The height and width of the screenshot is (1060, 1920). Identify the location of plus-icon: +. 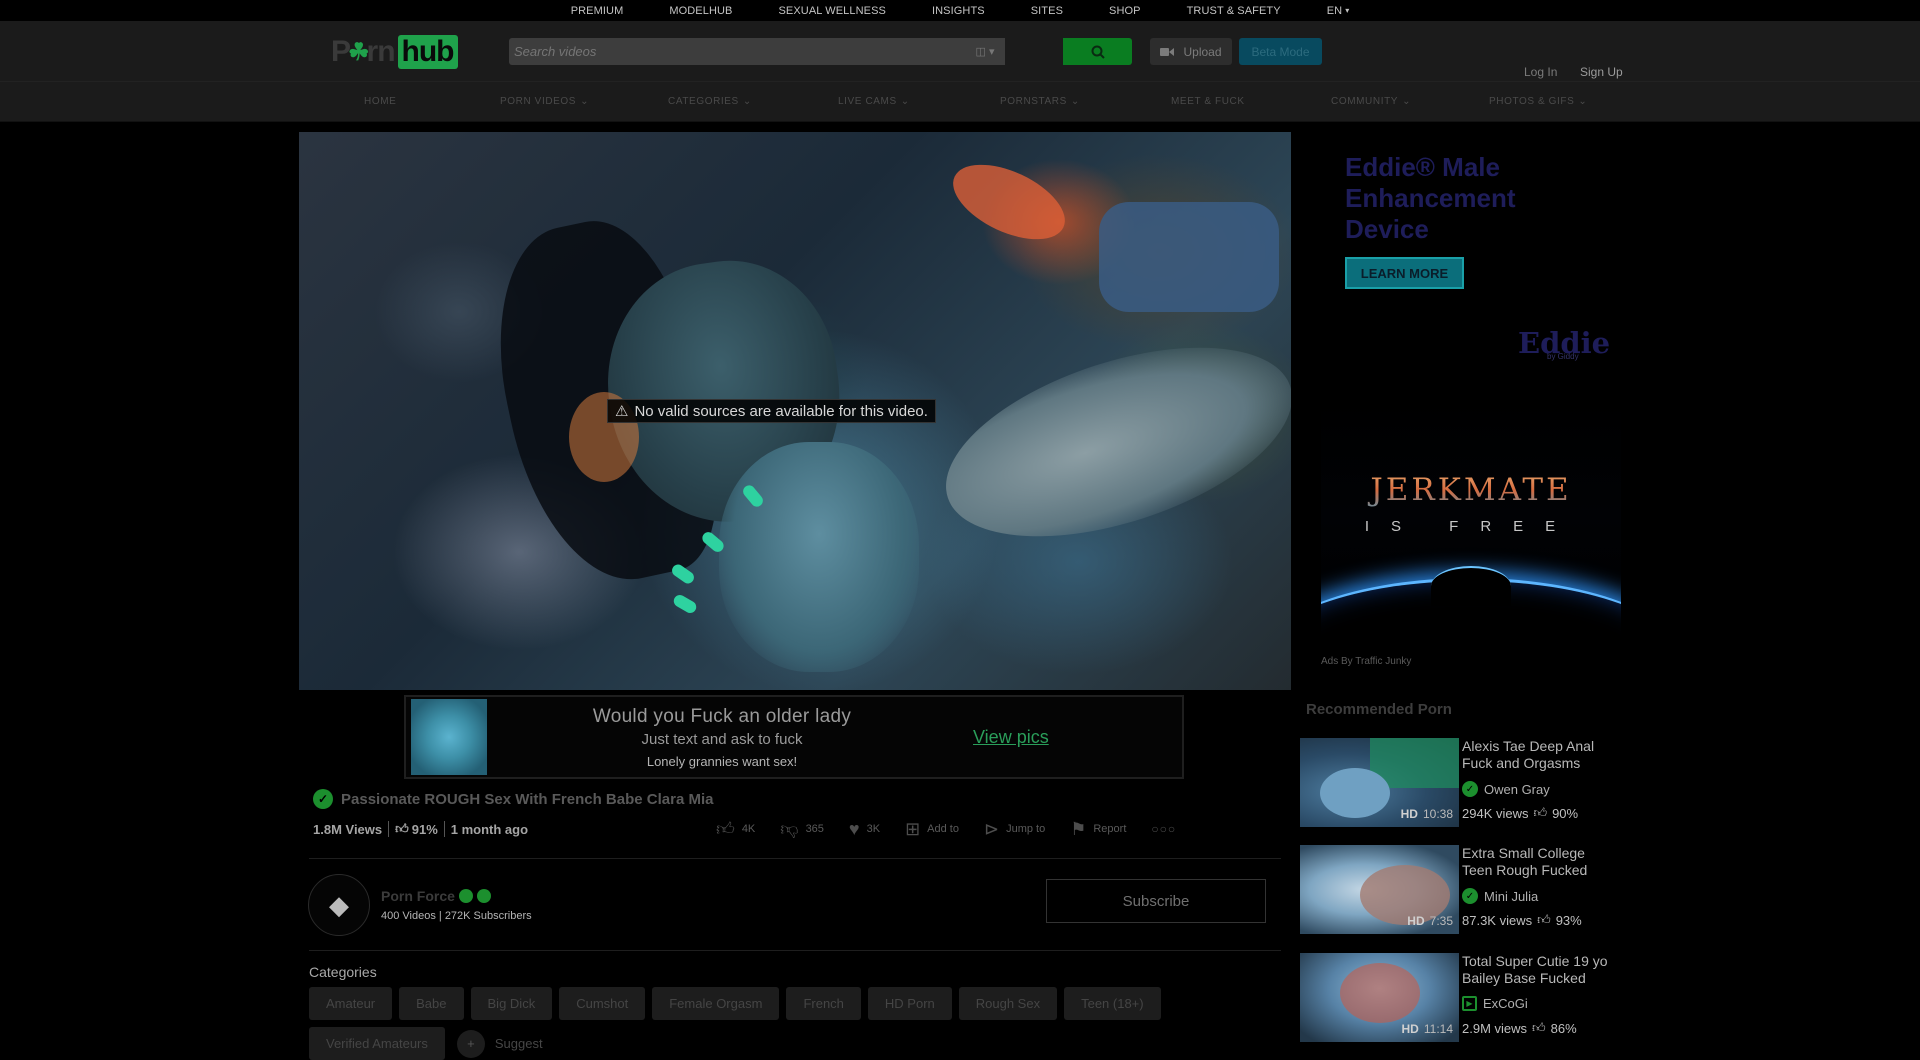
(470, 1043).